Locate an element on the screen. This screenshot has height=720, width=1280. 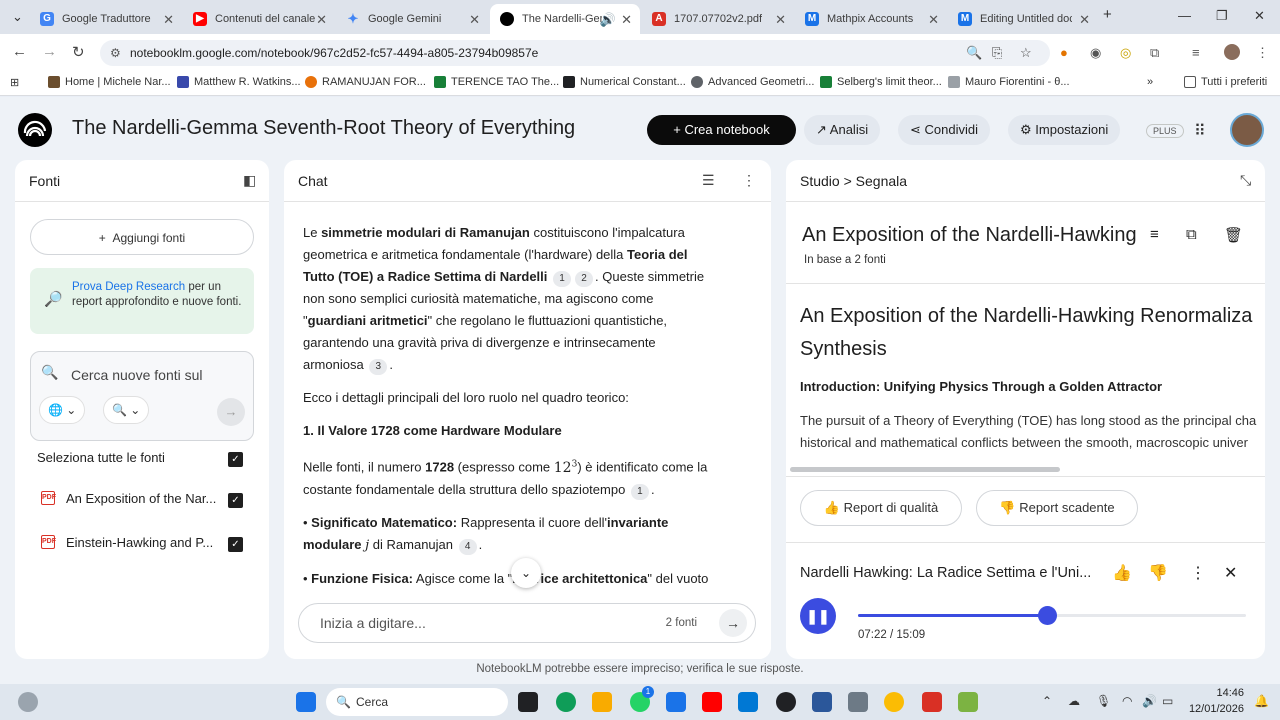
google-apps-icon: ⠿ is located at coordinates (1200, 131).